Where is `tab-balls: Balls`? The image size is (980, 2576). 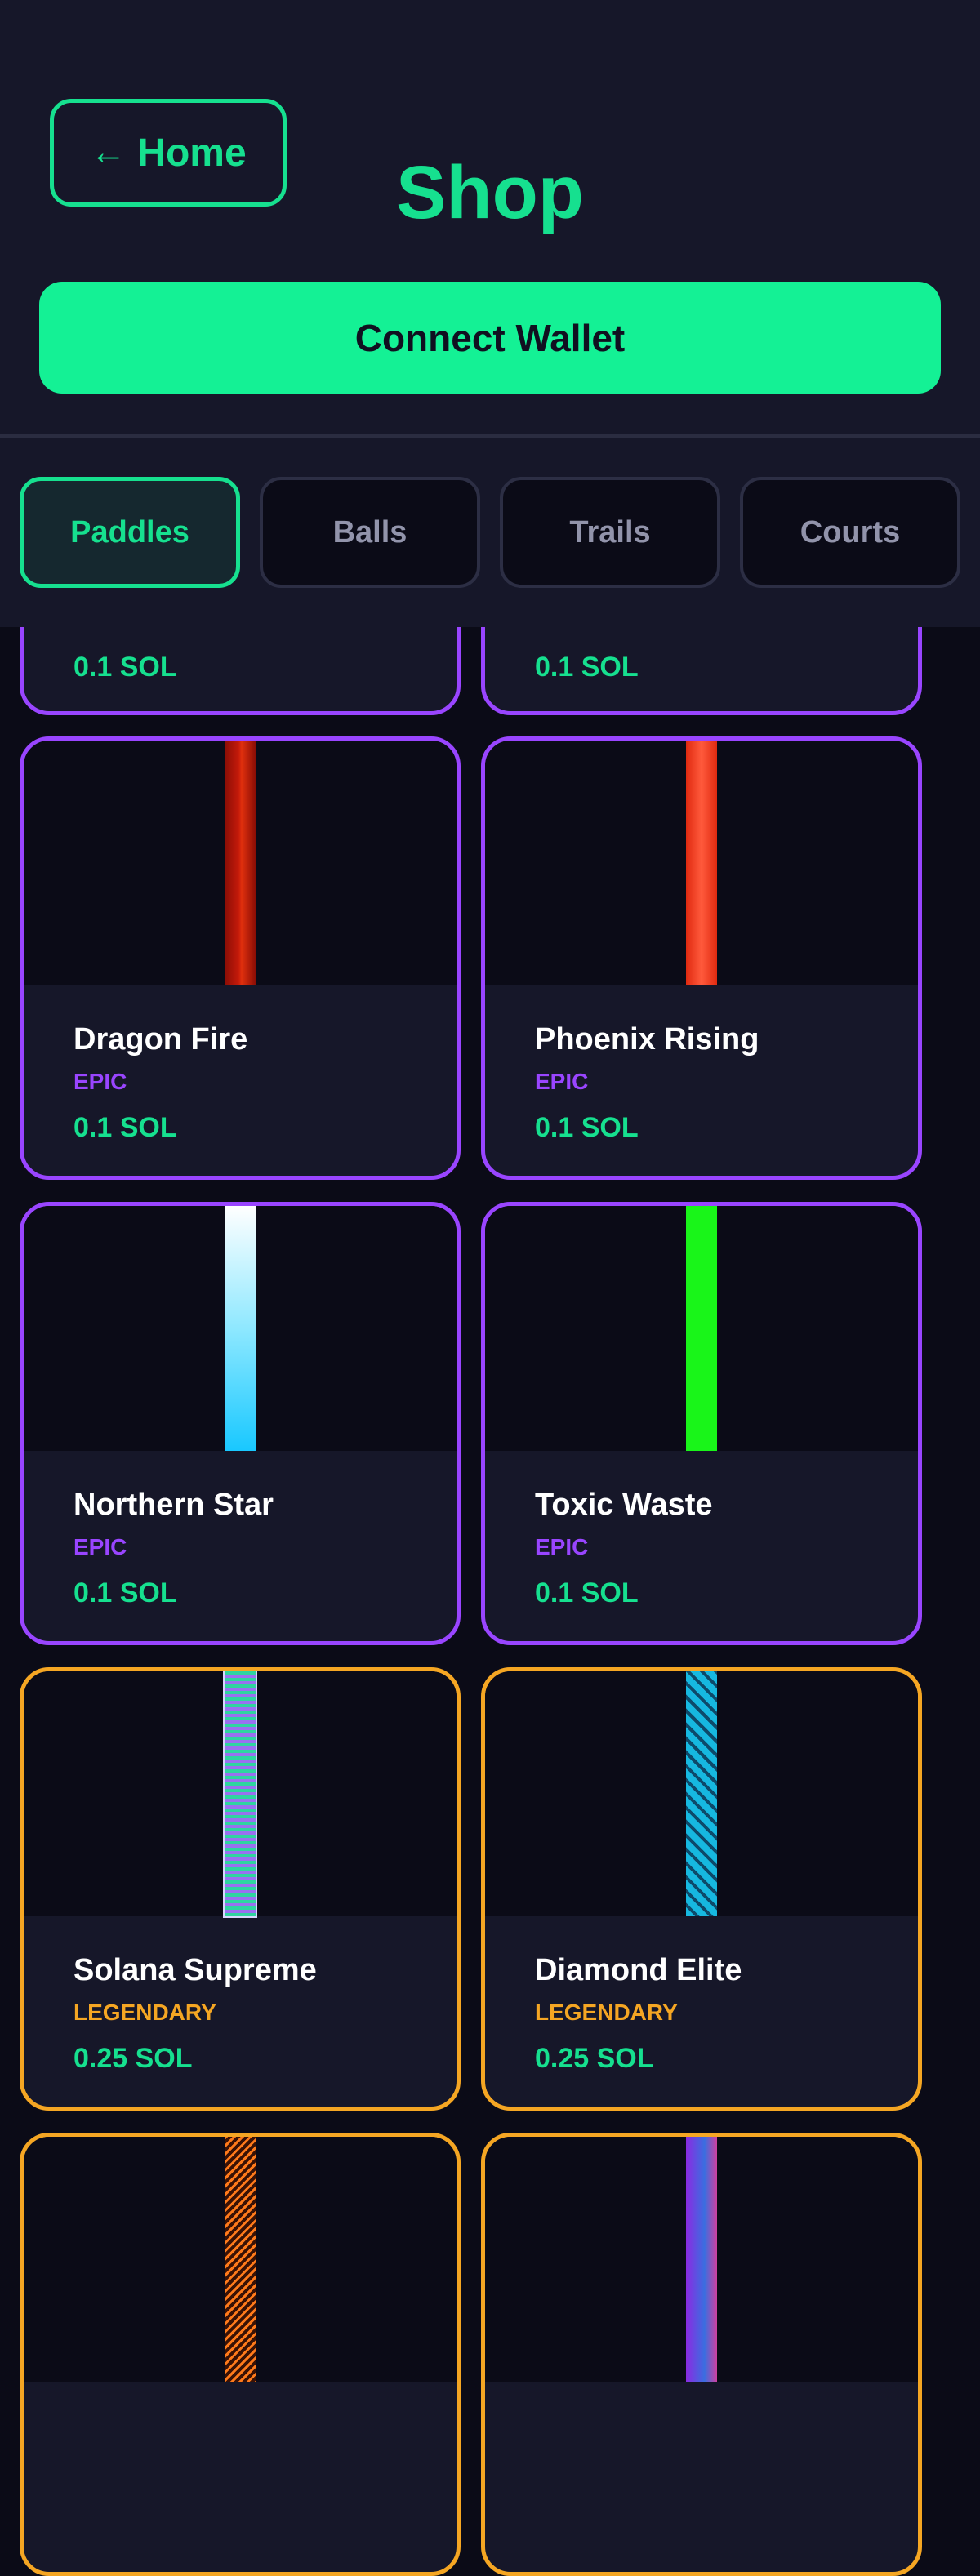
tab-balls: Balls is located at coordinates (370, 532).